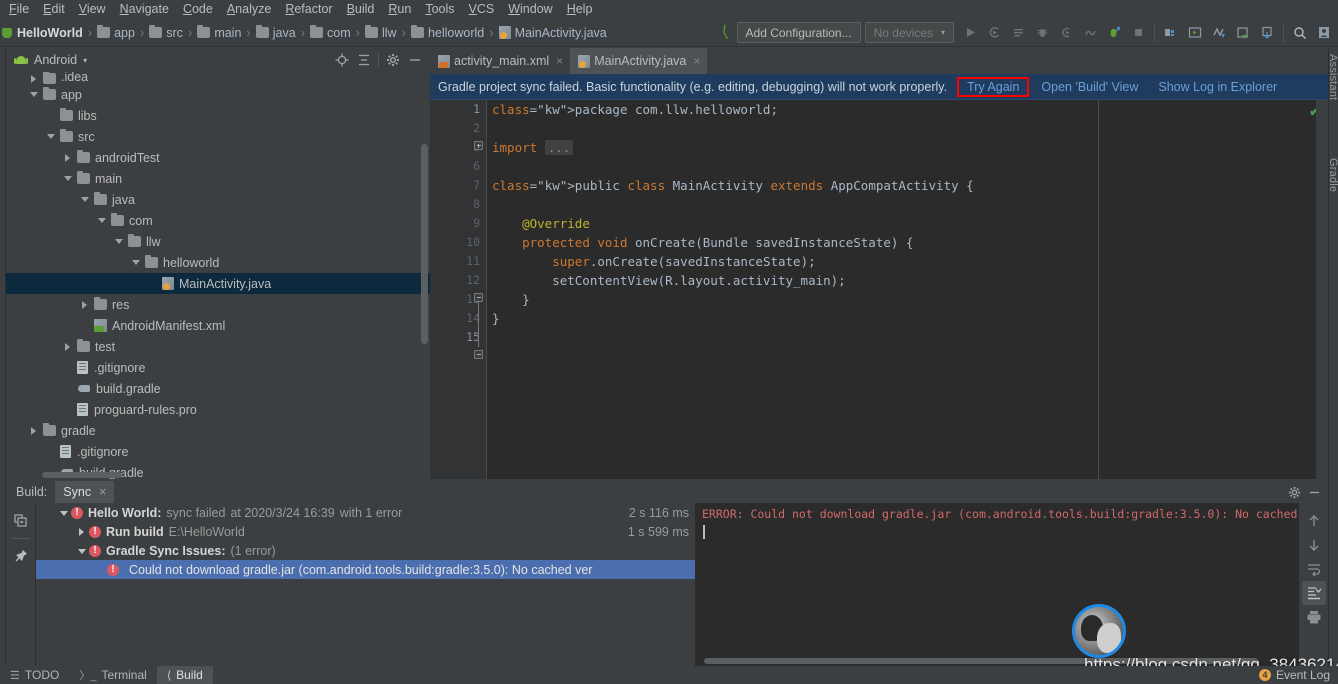 The height and width of the screenshot is (684, 1338). What do you see at coordinates (1089, 87) in the screenshot?
I see `open-build-view-link: Open 'Build' View` at bounding box center [1089, 87].